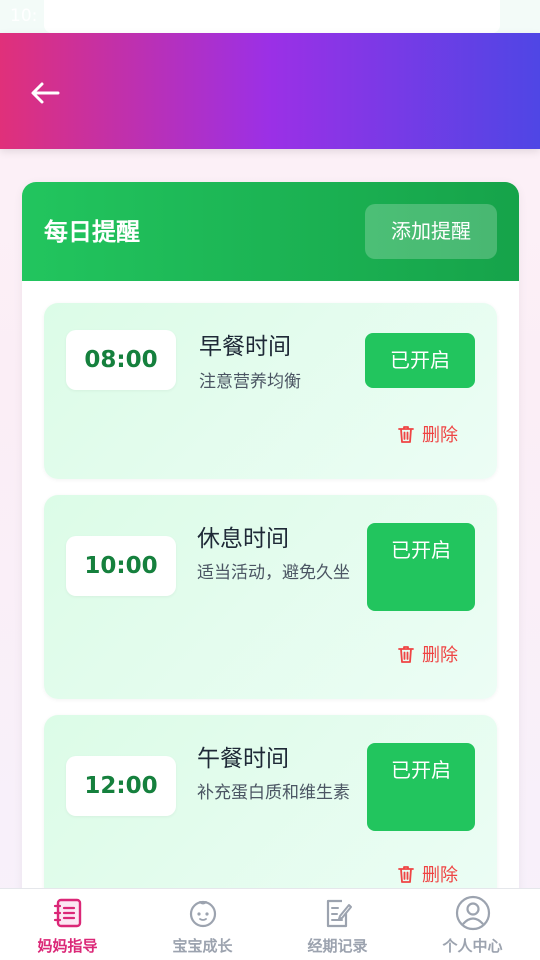 The image size is (540, 960). What do you see at coordinates (121, 566) in the screenshot?
I see `reminder-time: 10:00` at bounding box center [121, 566].